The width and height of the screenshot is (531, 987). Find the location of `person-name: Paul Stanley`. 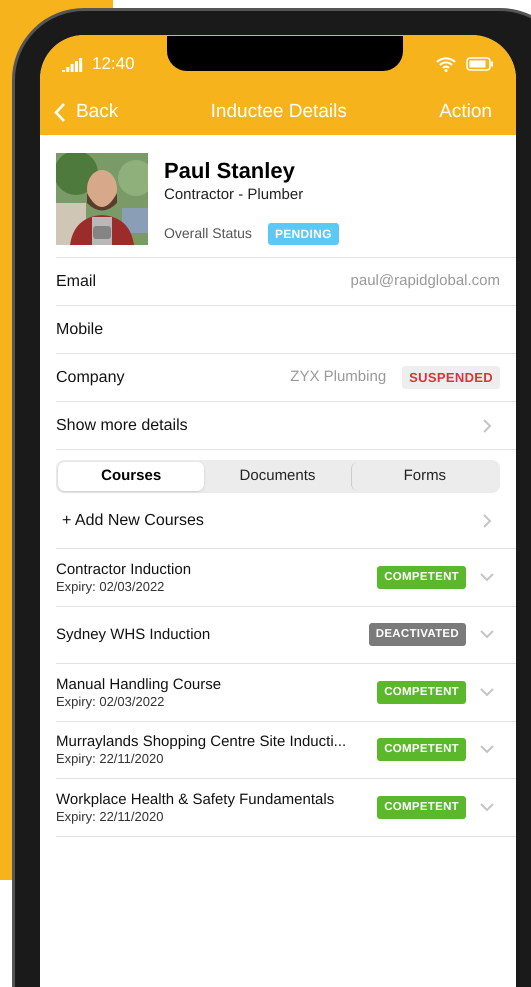

person-name: Paul Stanley is located at coordinates (230, 171).